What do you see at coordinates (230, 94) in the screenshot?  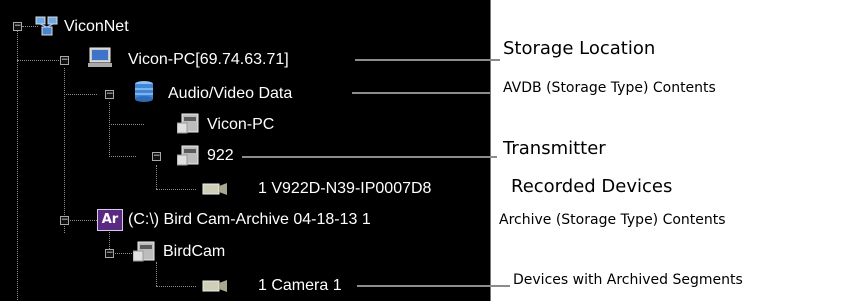 I see `tree-node-audio-video-data: Audio/Video Data` at bounding box center [230, 94].